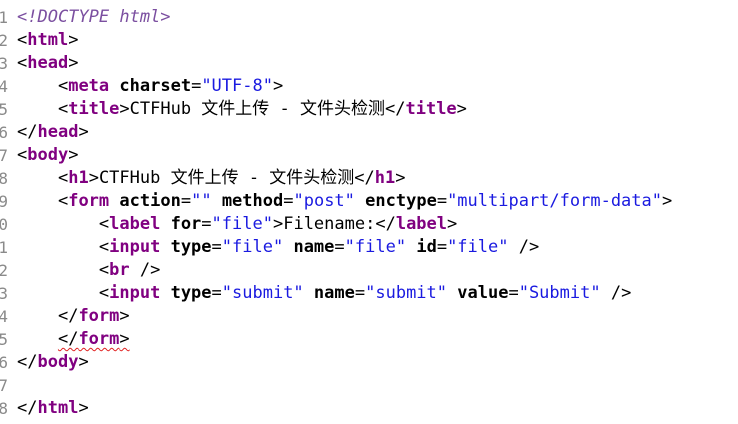  Describe the element at coordinates (150, 201) in the screenshot. I see `attribute-name-token: action` at that location.